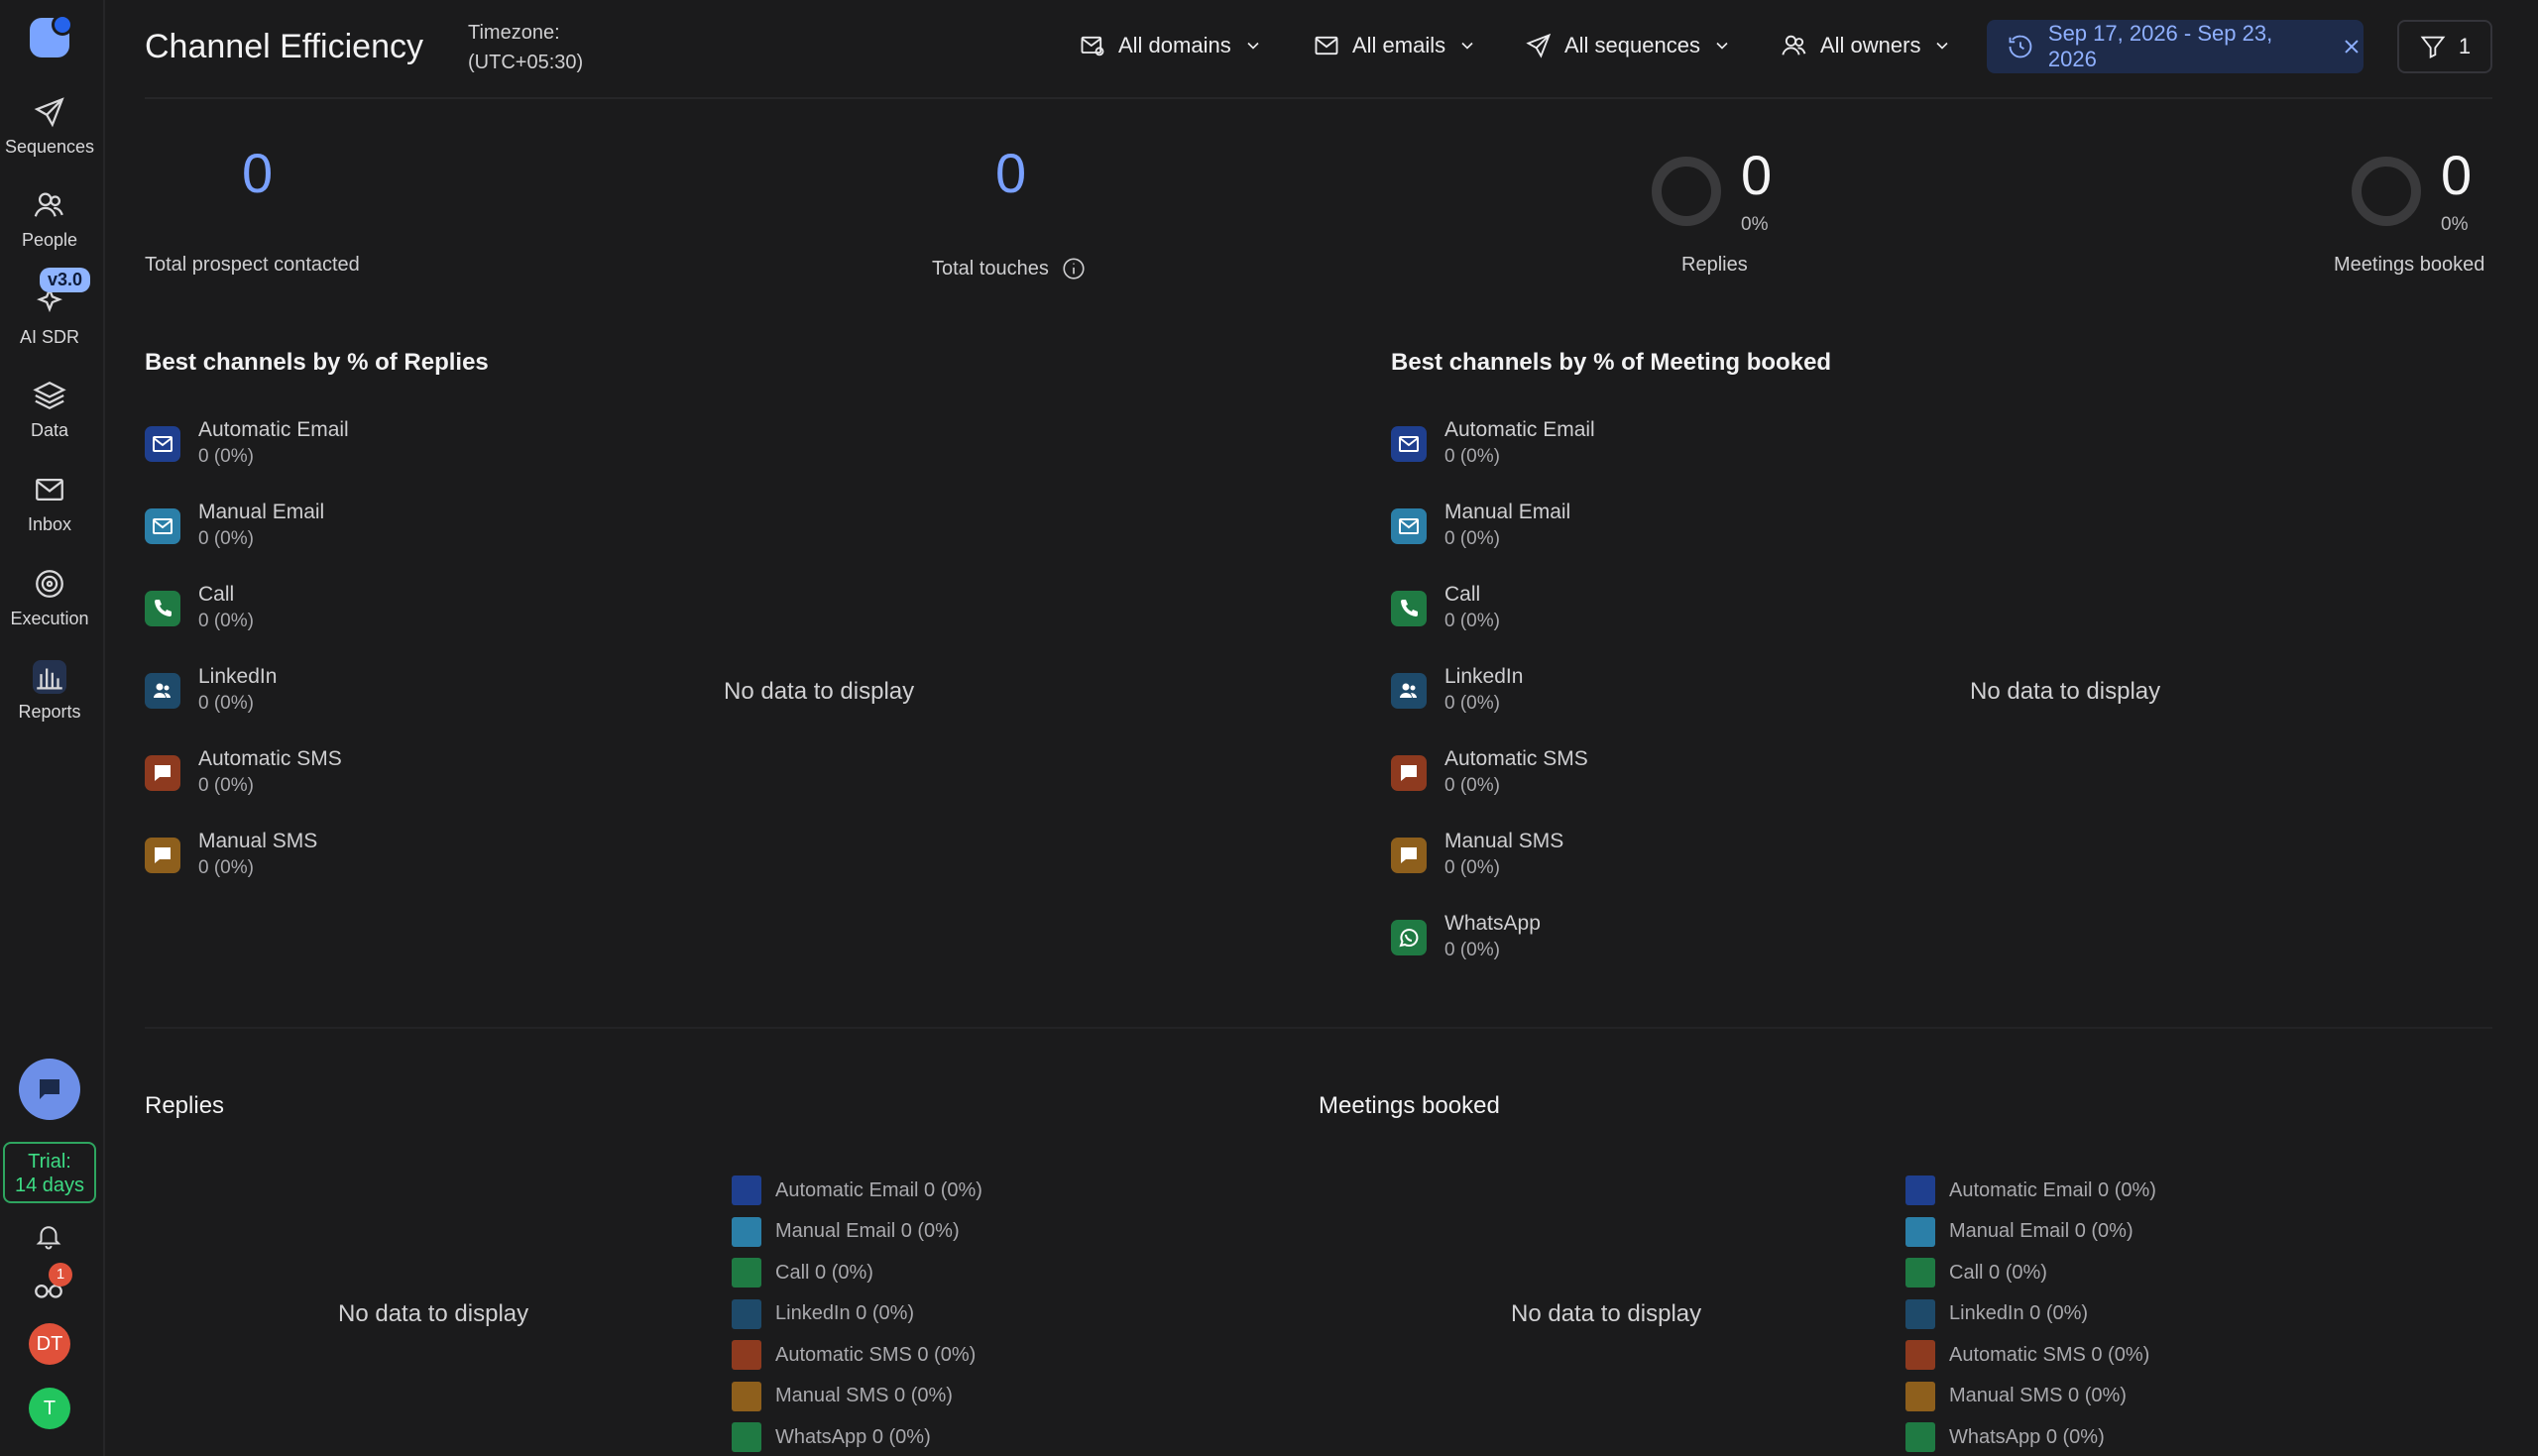  I want to click on best-meetings-no-data: No data to display, so click(2065, 691).